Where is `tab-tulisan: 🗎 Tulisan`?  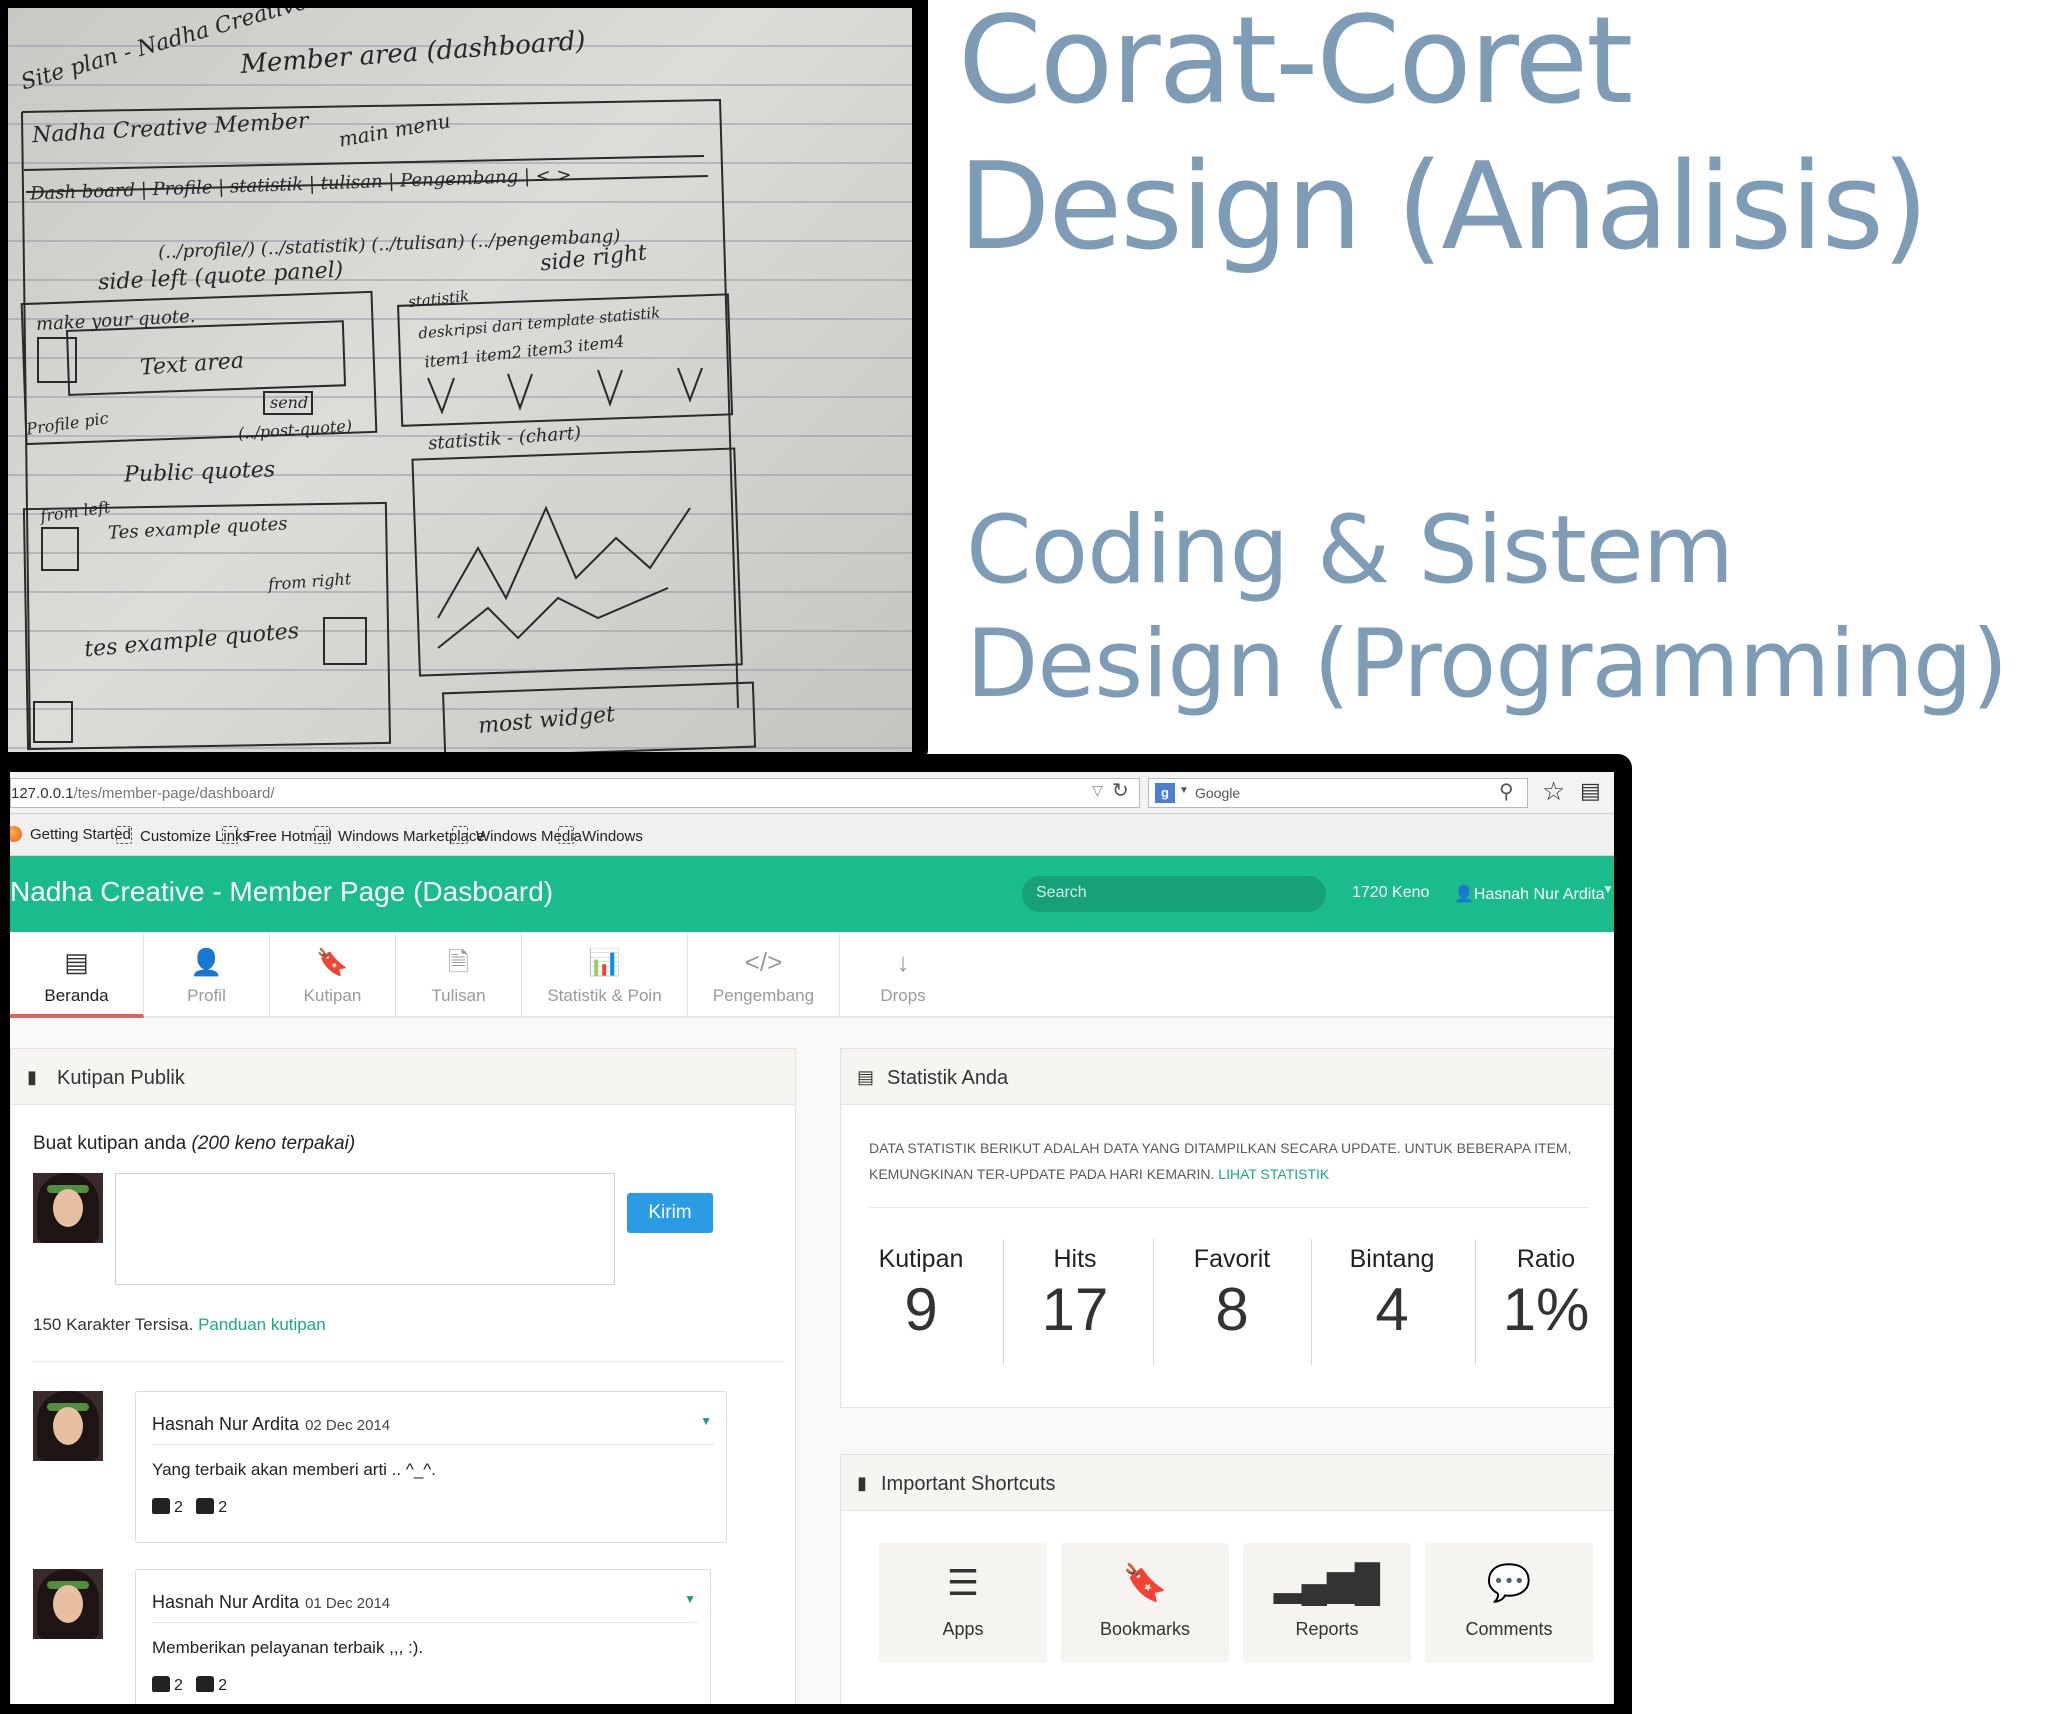
tab-tulisan: 🗎 Tulisan is located at coordinates (459, 975).